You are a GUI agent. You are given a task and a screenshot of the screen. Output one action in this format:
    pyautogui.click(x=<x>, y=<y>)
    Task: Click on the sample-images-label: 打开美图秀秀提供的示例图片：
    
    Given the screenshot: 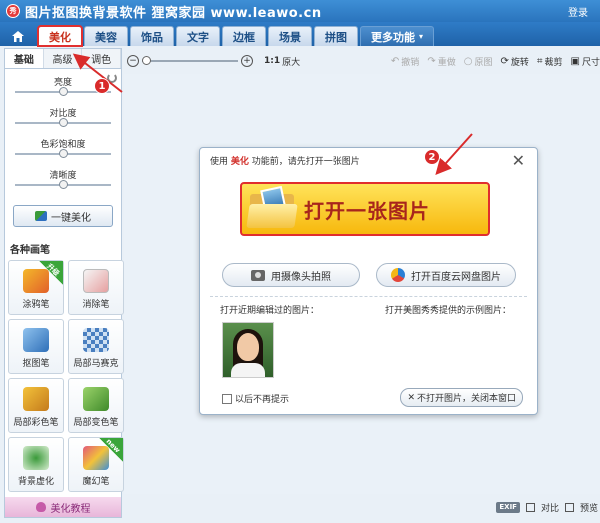 What is the action you would take?
    pyautogui.click(x=447, y=311)
    